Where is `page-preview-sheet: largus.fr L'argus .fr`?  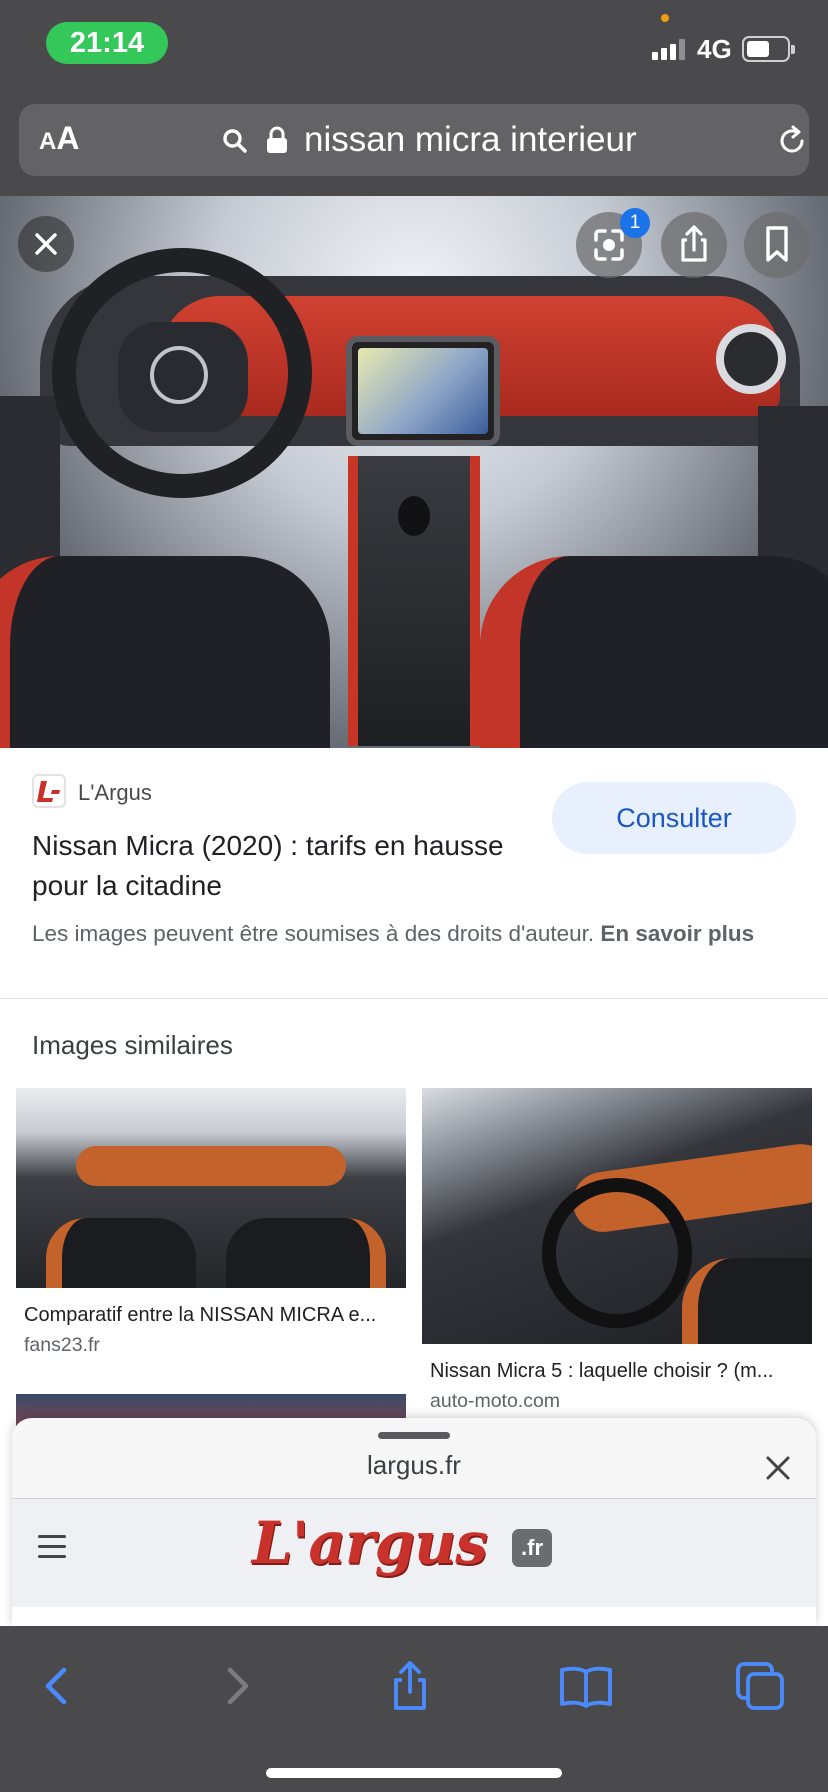 page-preview-sheet: largus.fr L'argus .fr is located at coordinates (414, 1522).